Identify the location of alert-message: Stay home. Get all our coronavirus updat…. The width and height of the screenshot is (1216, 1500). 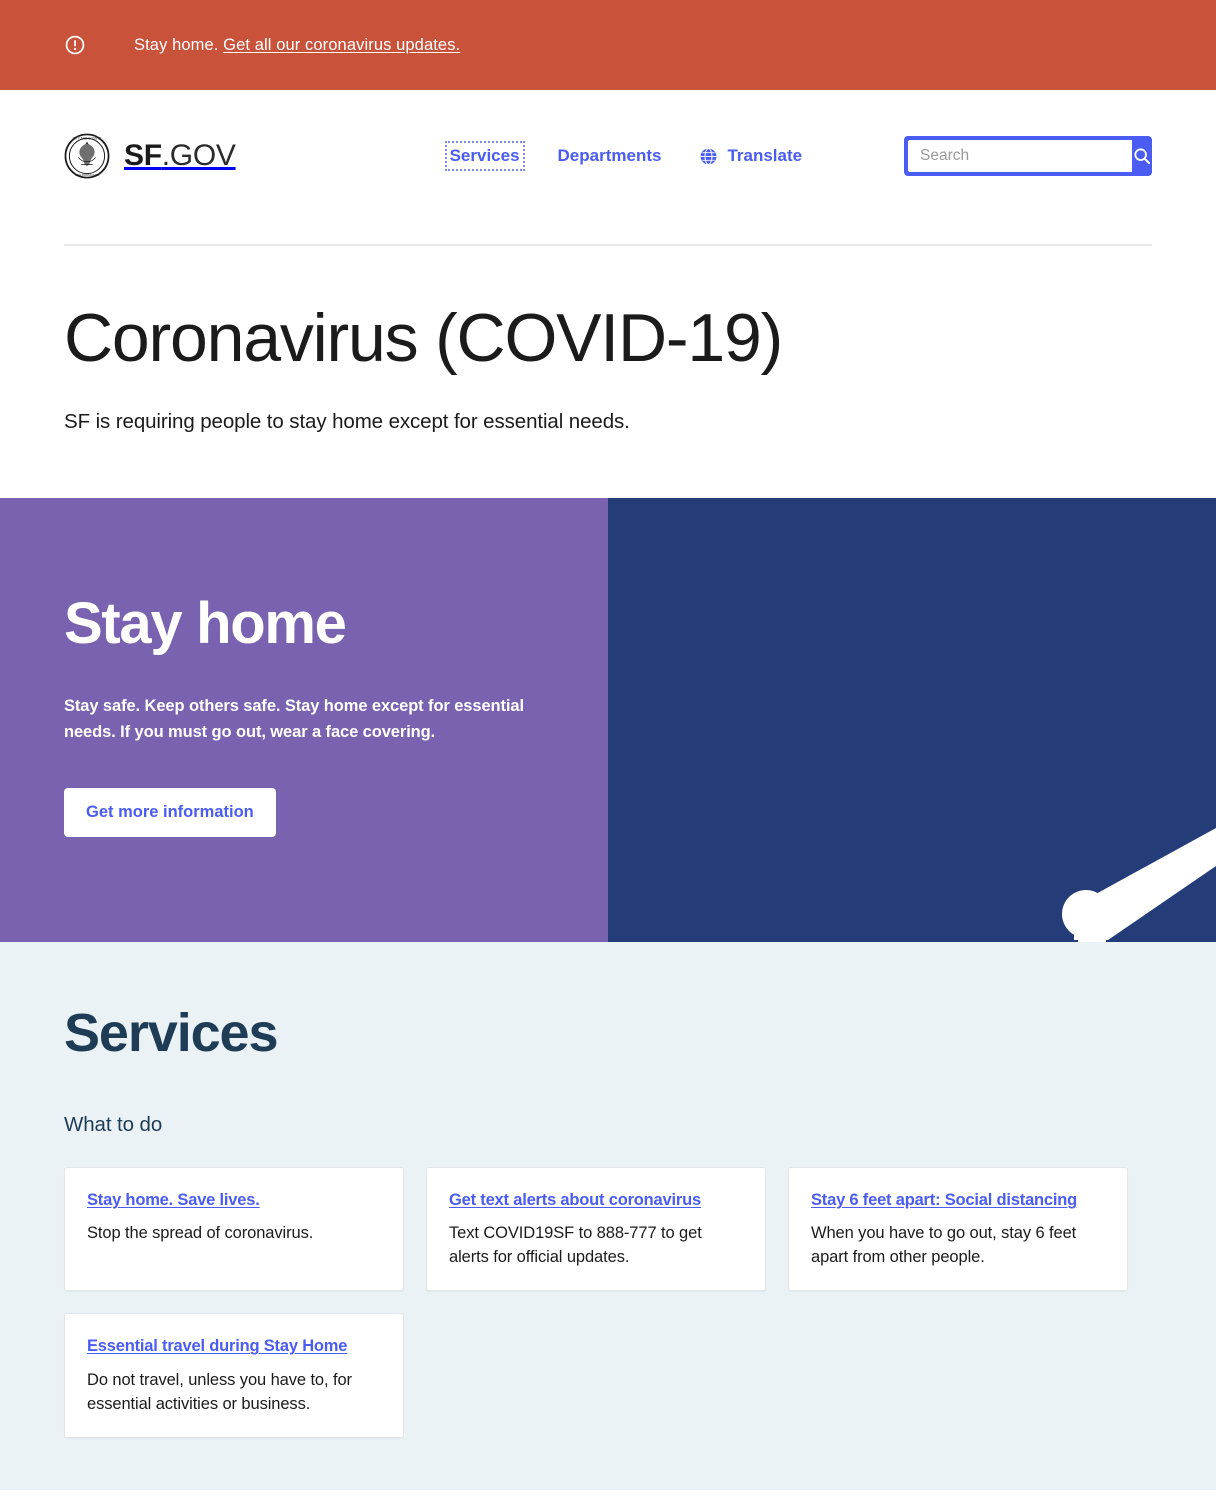
(297, 45).